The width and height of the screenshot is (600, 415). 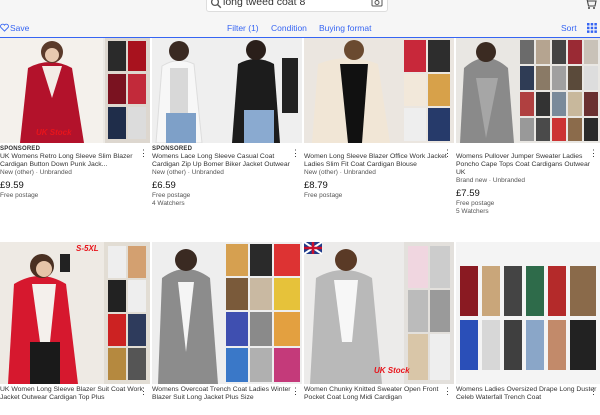 What do you see at coordinates (168, 203) in the screenshot?
I see `product-watchers: 4 Watchers` at bounding box center [168, 203].